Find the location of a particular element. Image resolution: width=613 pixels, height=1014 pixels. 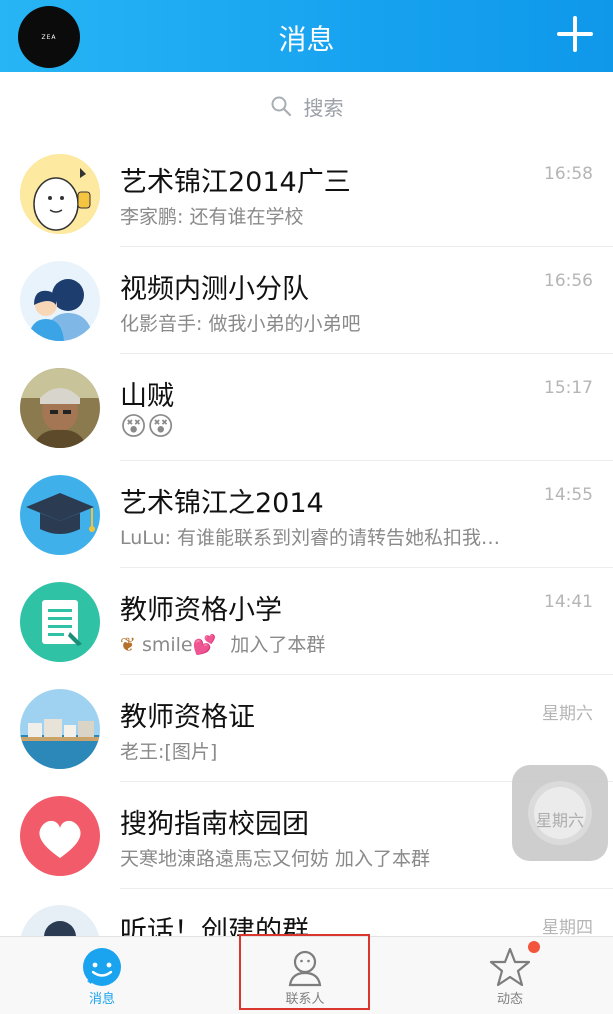

conversation-name: 艺术锦江之2014 is located at coordinates (222, 503).